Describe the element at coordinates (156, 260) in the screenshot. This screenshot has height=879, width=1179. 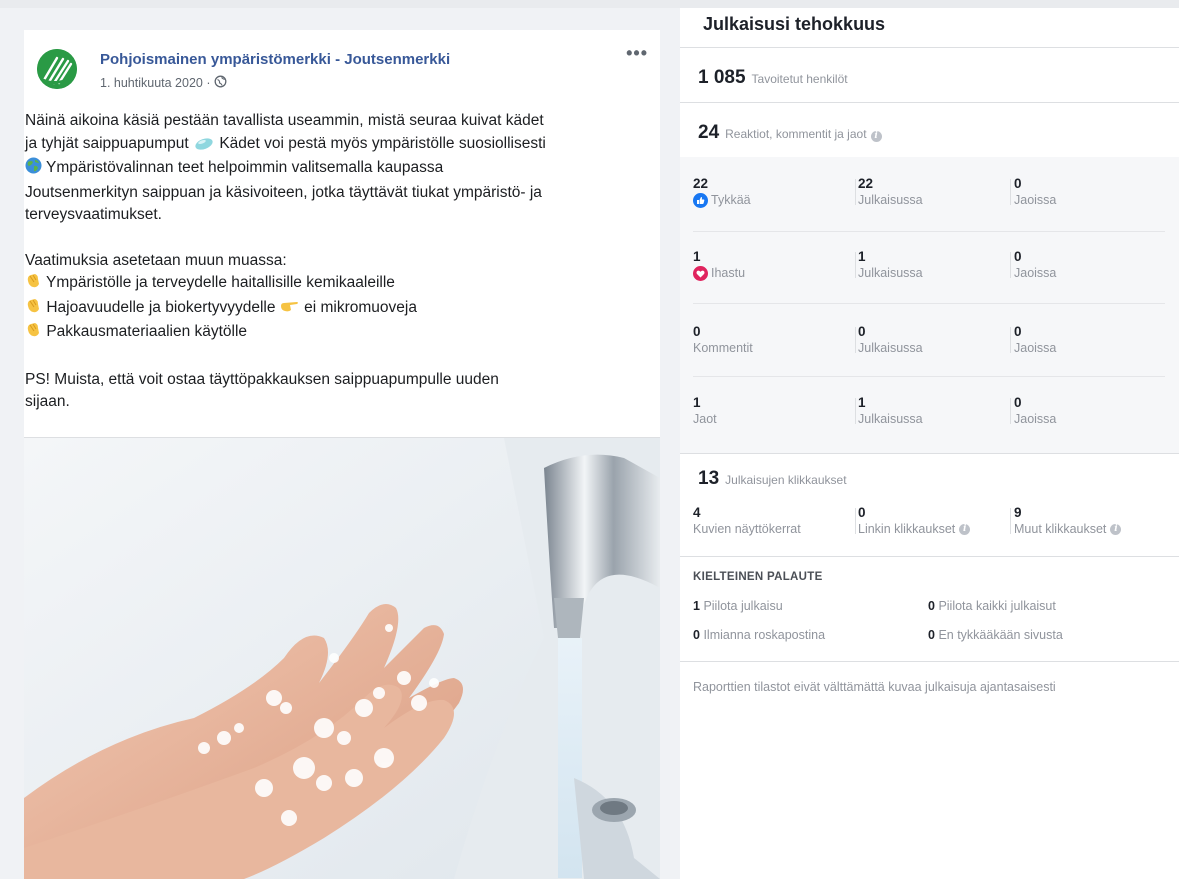
I see `post-line: Vaatimuksia asetetaan muun muassa:` at that location.